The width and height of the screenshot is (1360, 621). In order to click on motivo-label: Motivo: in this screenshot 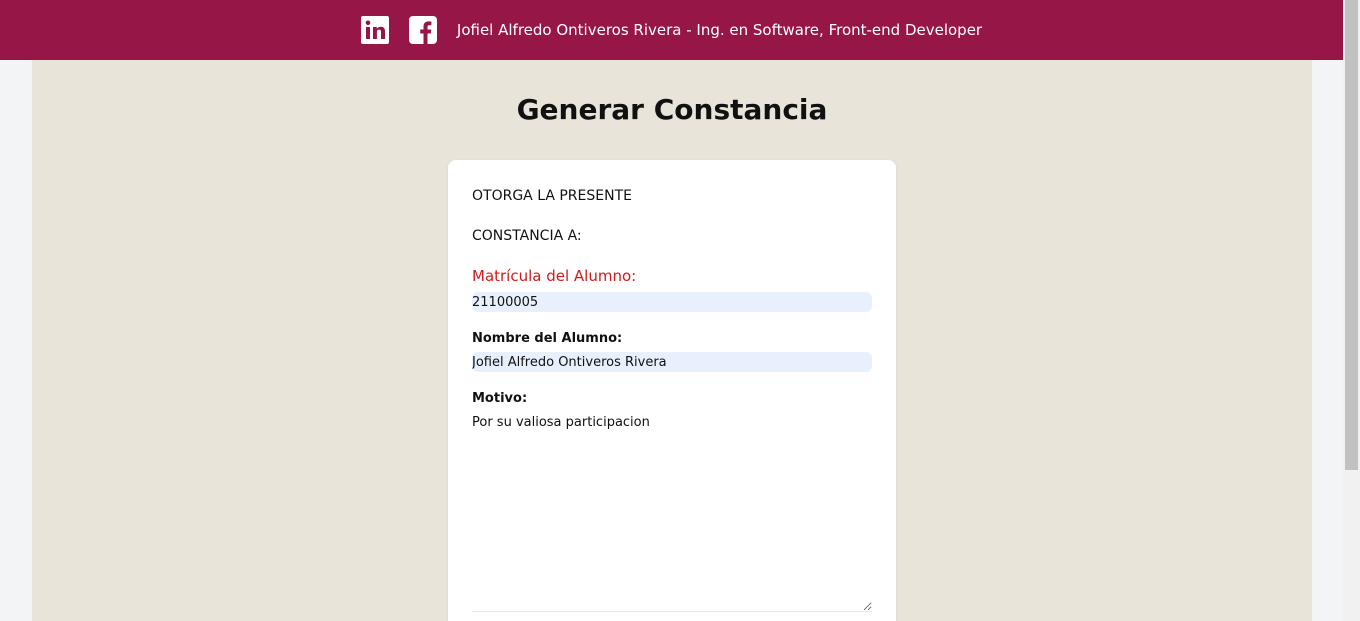, I will do `click(500, 398)`.